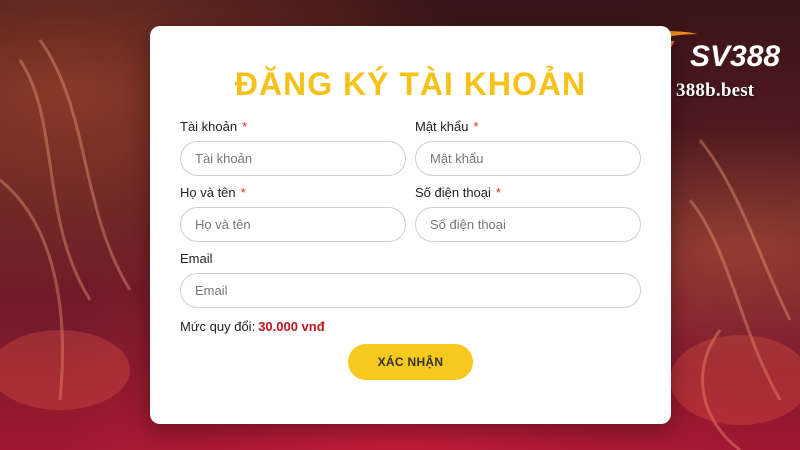 This screenshot has width=800, height=450. Describe the element at coordinates (410, 362) in the screenshot. I see `submit-button: XÁC NHẬN` at that location.